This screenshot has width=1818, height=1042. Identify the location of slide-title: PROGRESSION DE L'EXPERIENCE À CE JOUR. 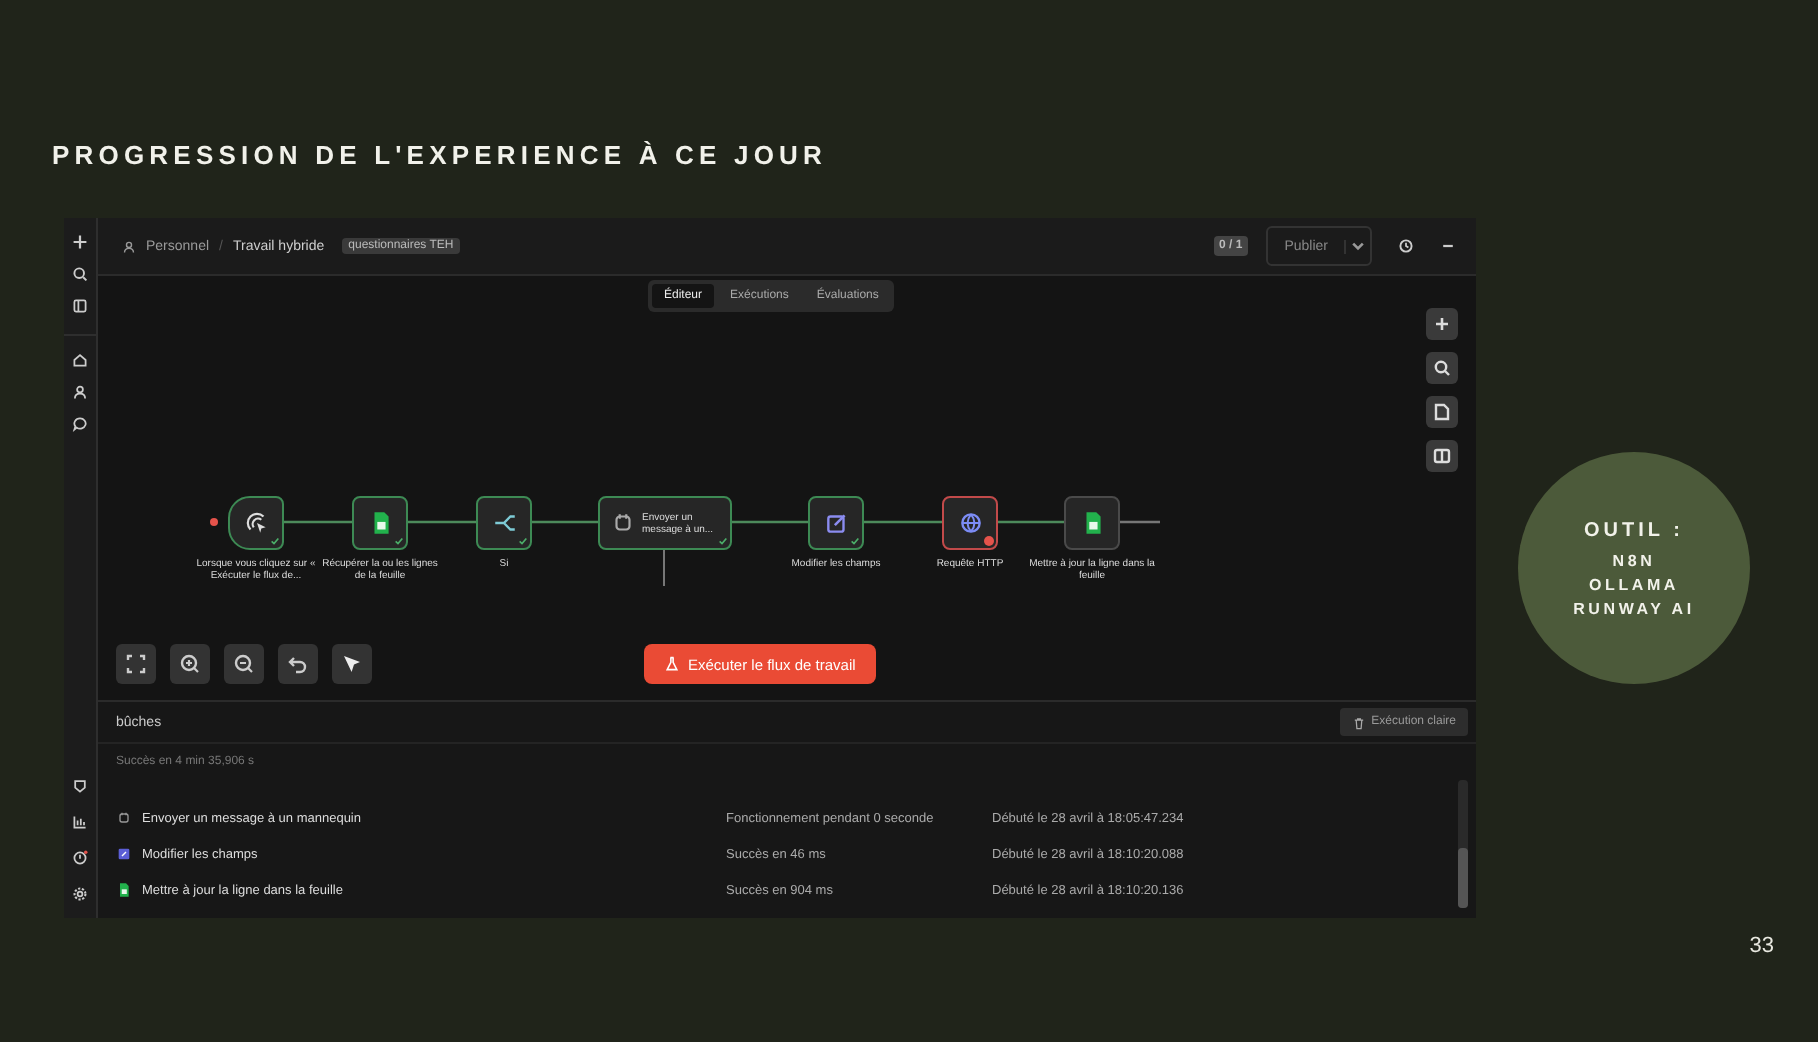
(441, 155).